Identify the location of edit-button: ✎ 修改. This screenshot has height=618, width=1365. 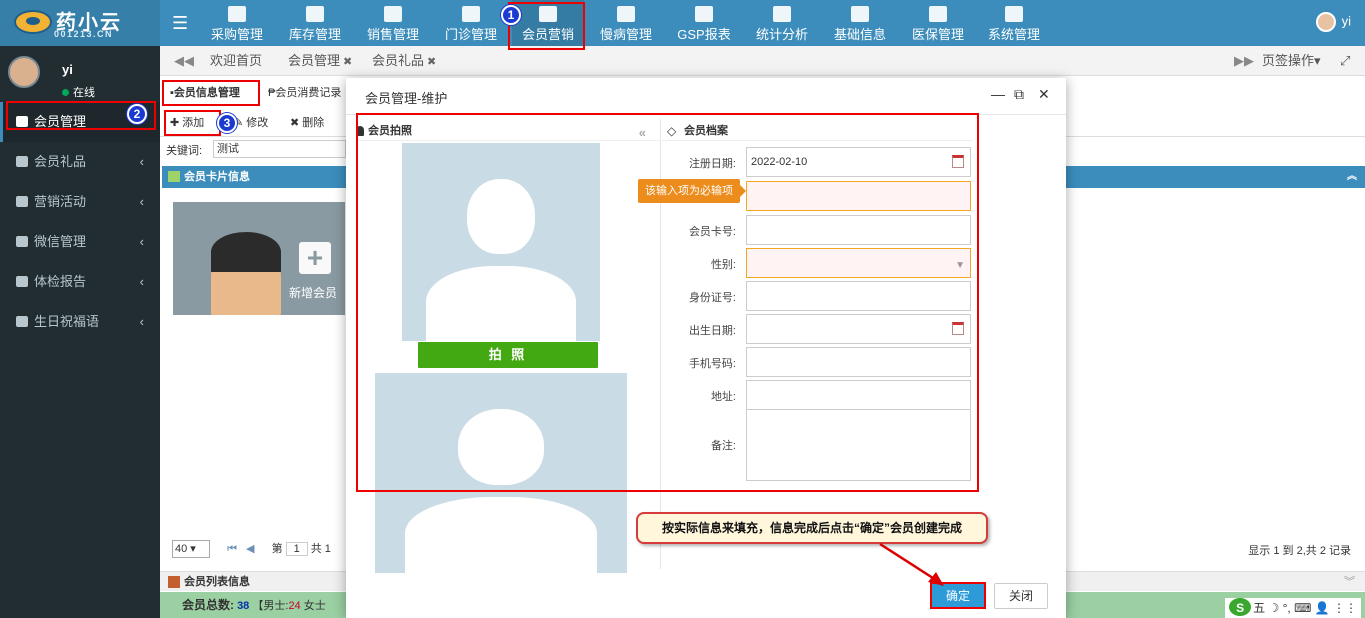
(251, 123).